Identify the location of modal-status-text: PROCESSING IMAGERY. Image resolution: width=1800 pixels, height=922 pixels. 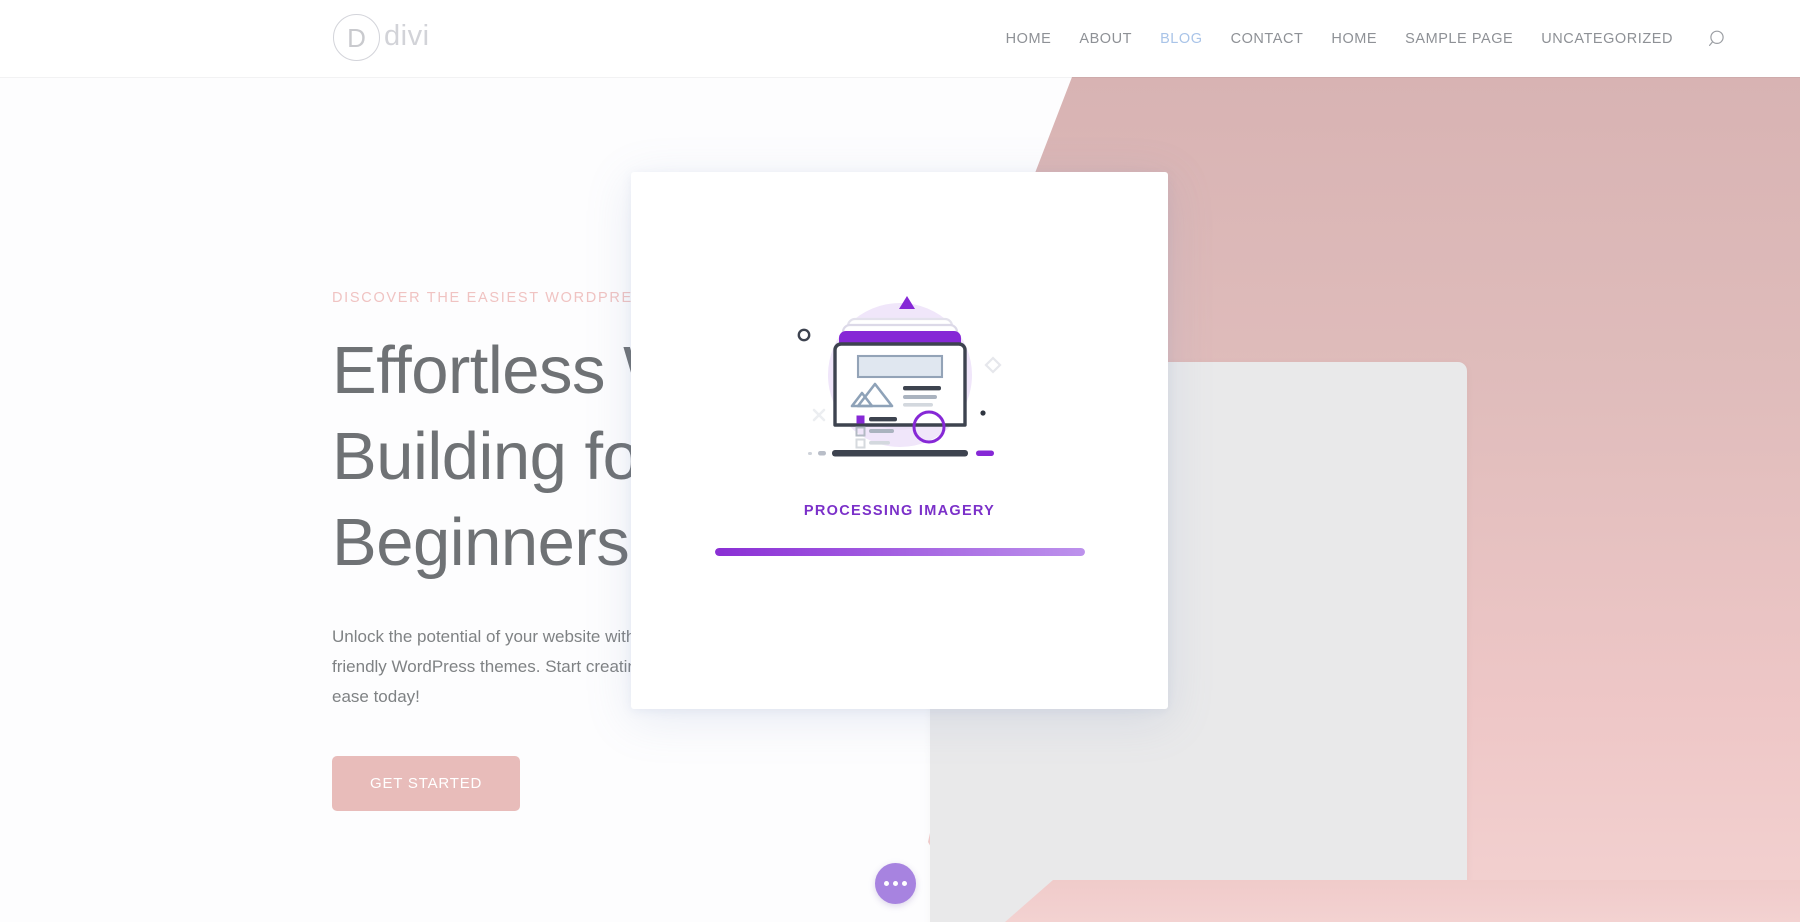
(899, 511).